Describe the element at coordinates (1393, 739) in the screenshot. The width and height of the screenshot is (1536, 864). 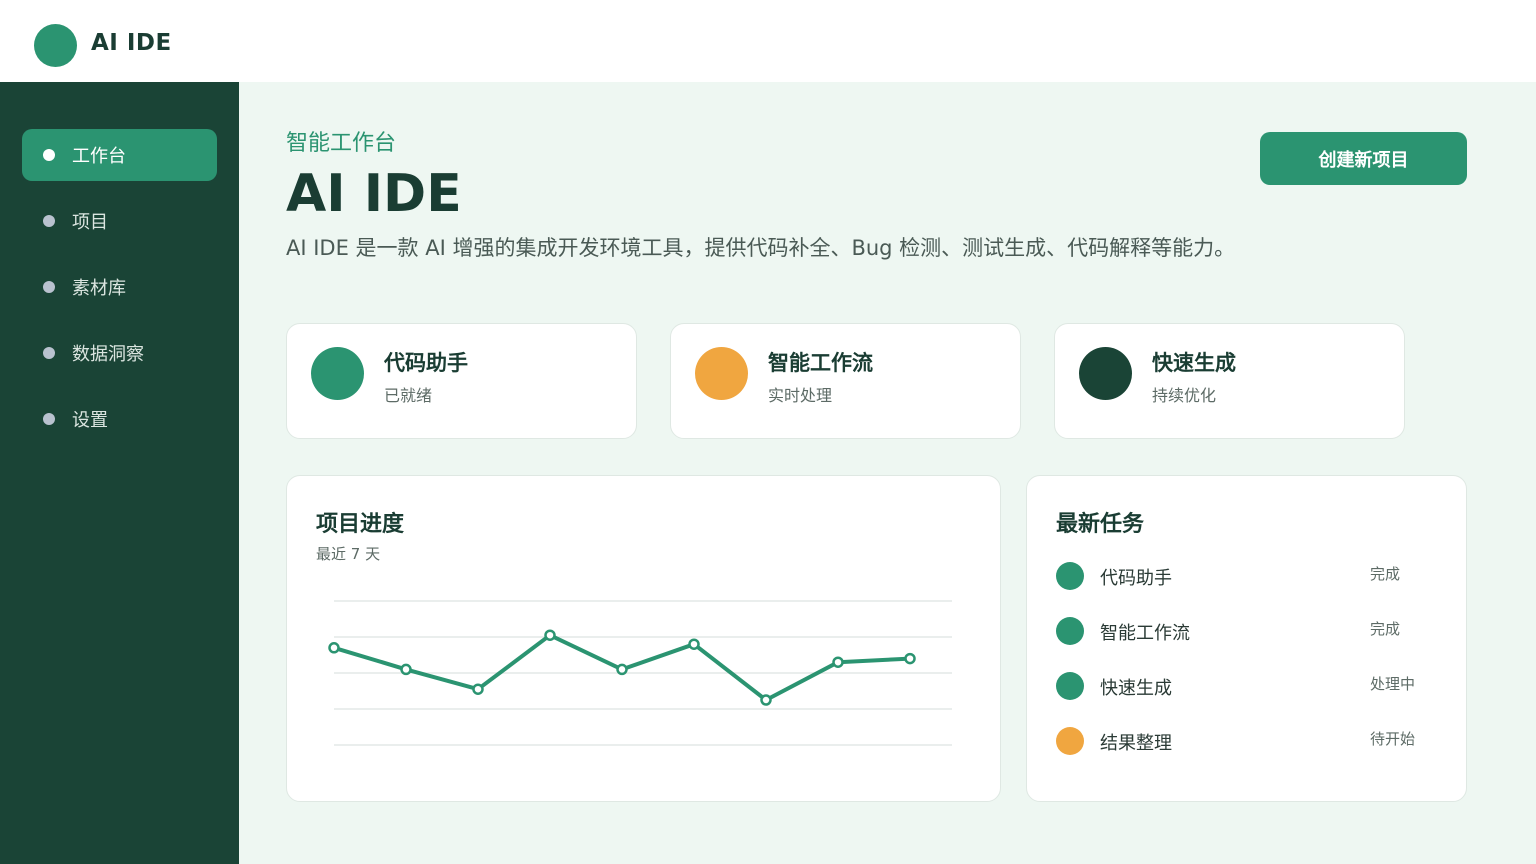
I see `task-status: 待开始` at that location.